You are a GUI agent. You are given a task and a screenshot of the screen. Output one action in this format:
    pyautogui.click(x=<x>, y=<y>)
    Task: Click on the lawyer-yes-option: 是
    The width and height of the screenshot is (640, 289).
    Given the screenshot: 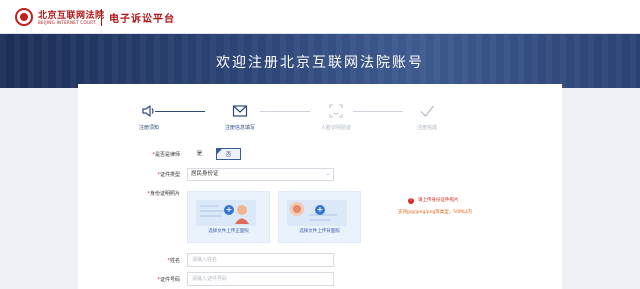 What is the action you would take?
    pyautogui.click(x=199, y=154)
    